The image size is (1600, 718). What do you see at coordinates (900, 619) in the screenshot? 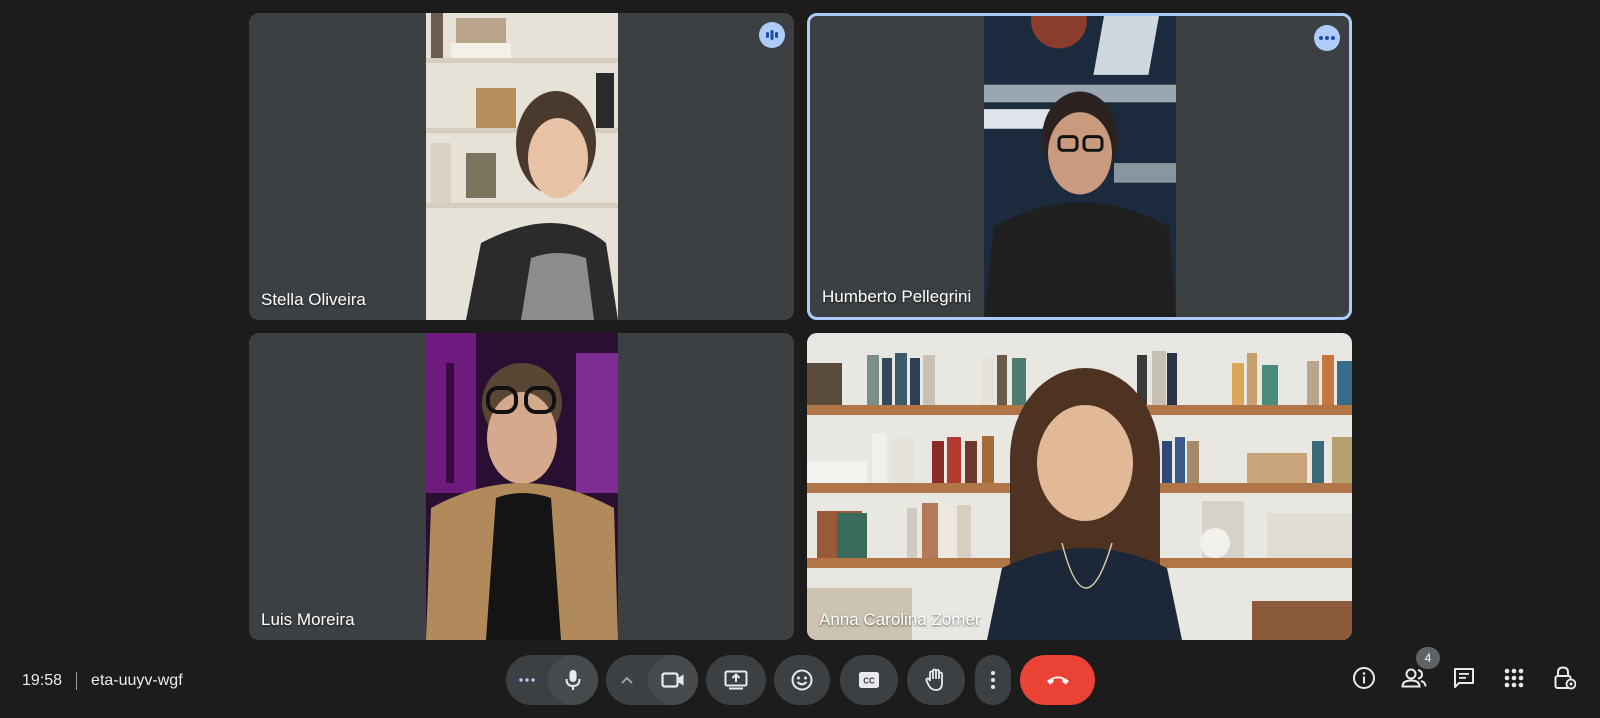
I see `participant-name: Anna Carolina Zomer` at bounding box center [900, 619].